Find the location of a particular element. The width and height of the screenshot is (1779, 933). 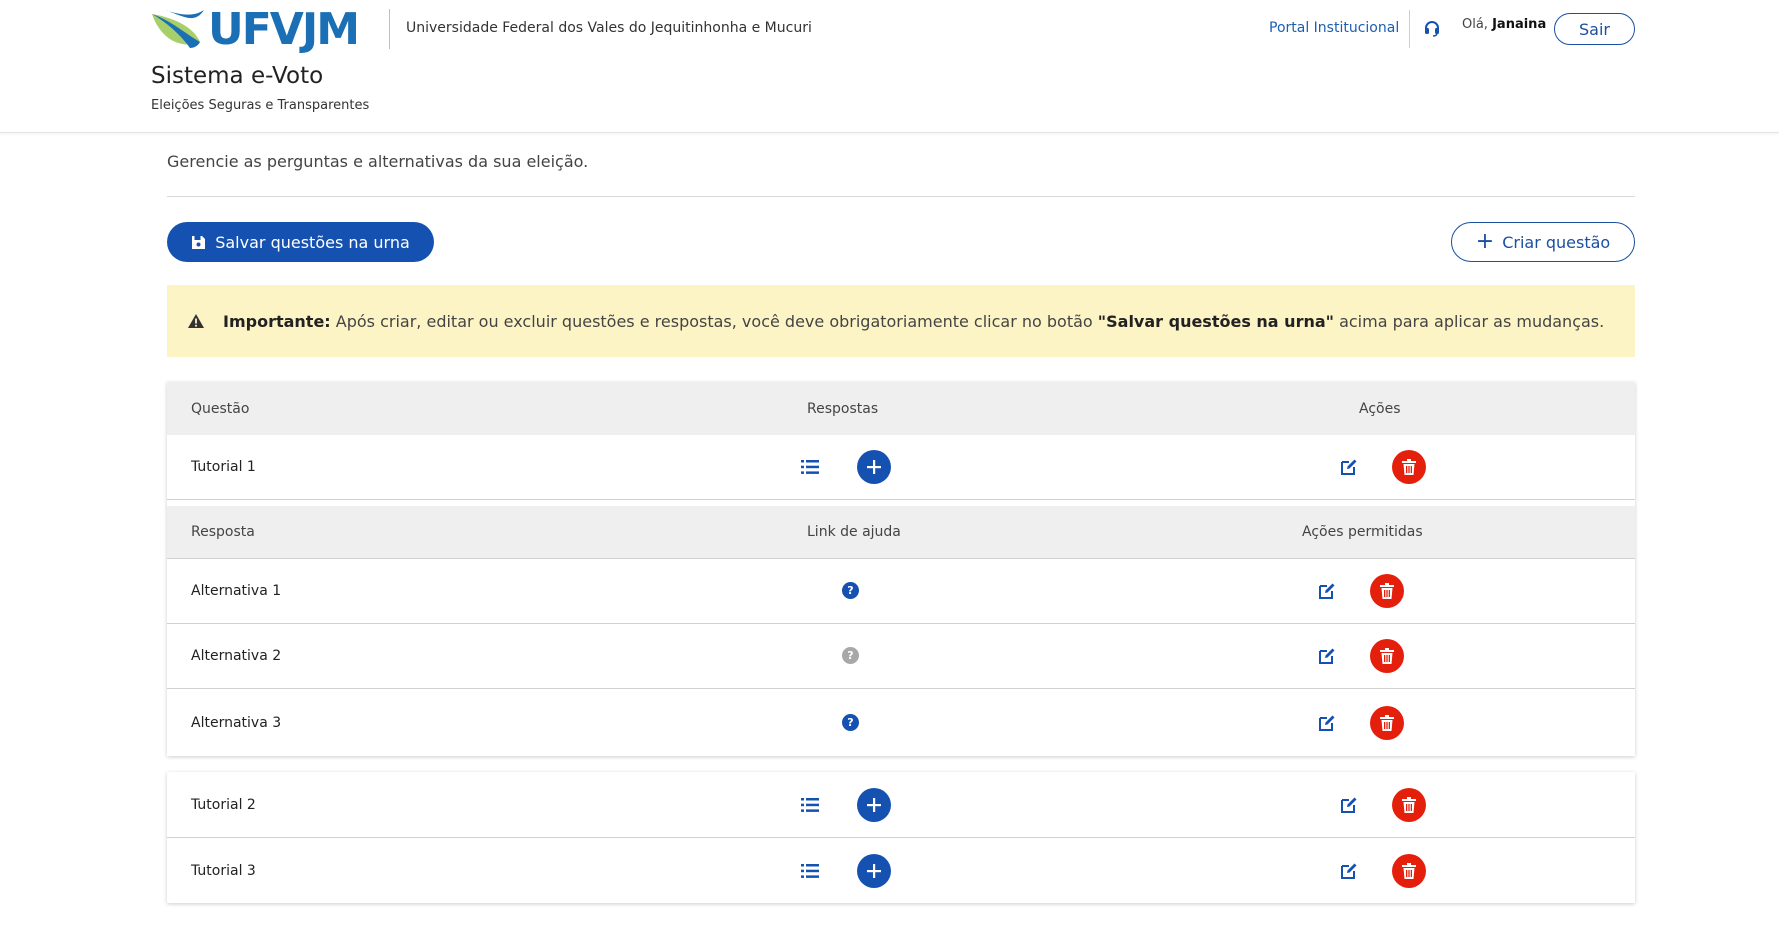

alert-button-reference: "Salvar questões na urna" is located at coordinates (1215, 321).